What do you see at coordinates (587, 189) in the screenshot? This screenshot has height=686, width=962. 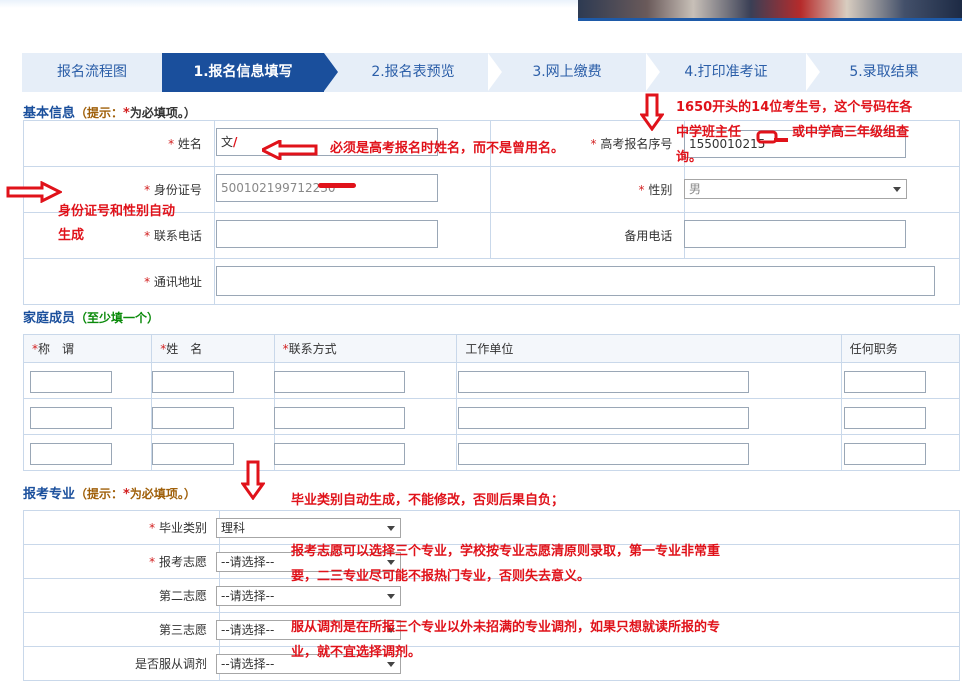 I see `gender-label-cell: * 性别` at bounding box center [587, 189].